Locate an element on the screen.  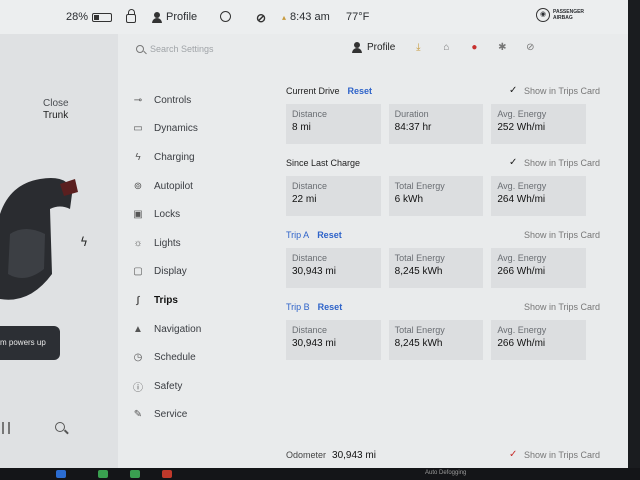
airbag-icon: ◉ is located at coordinates (543, 15).